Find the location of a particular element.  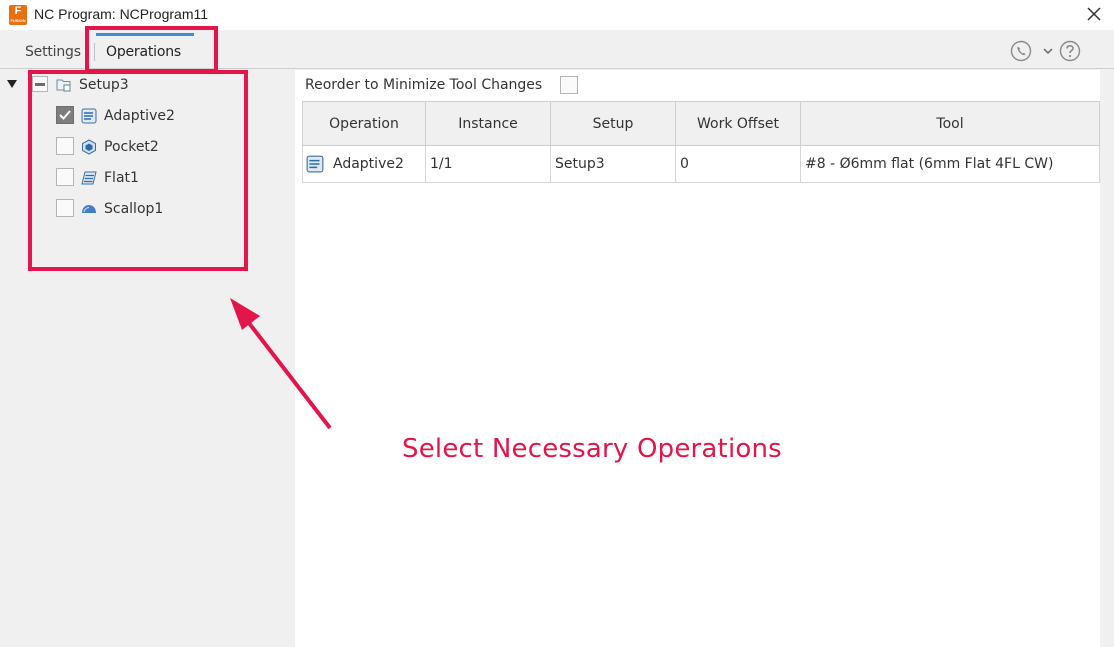

cell-operation-text: Adaptive2 is located at coordinates (368, 164).